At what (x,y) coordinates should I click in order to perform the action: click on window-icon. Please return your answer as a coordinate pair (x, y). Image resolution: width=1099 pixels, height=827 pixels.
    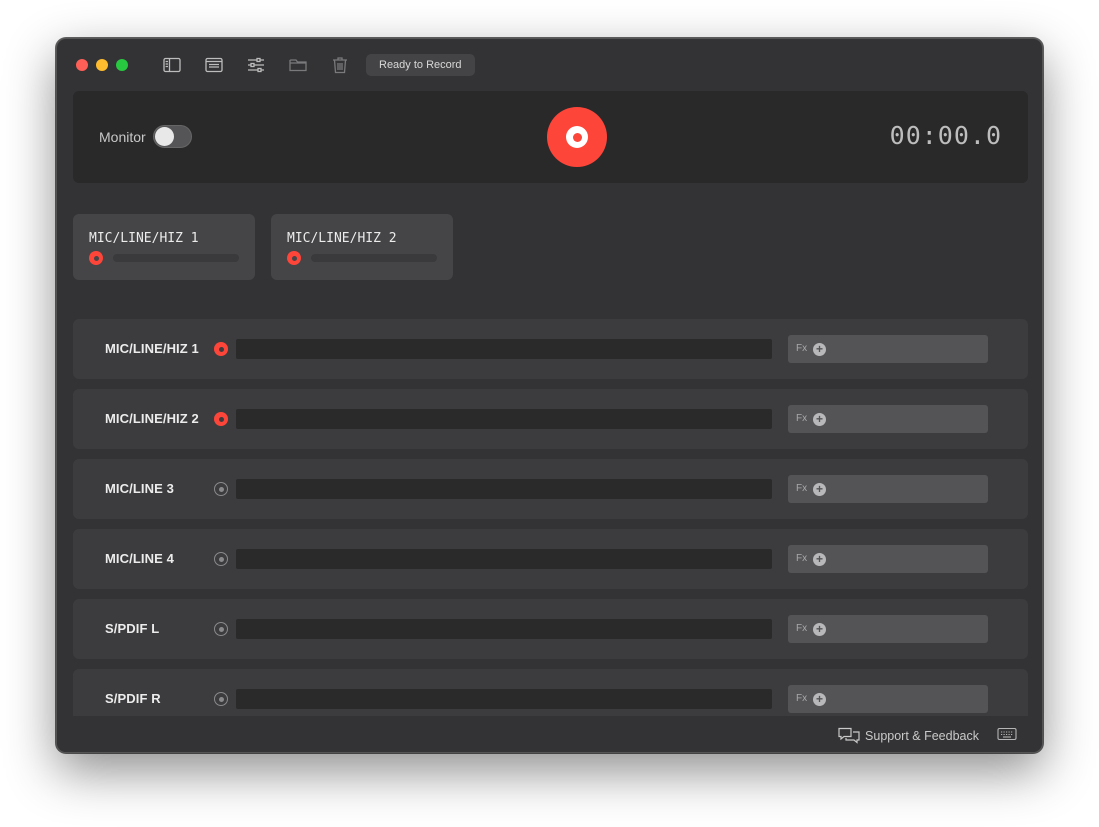
    Looking at the image, I should click on (214, 65).